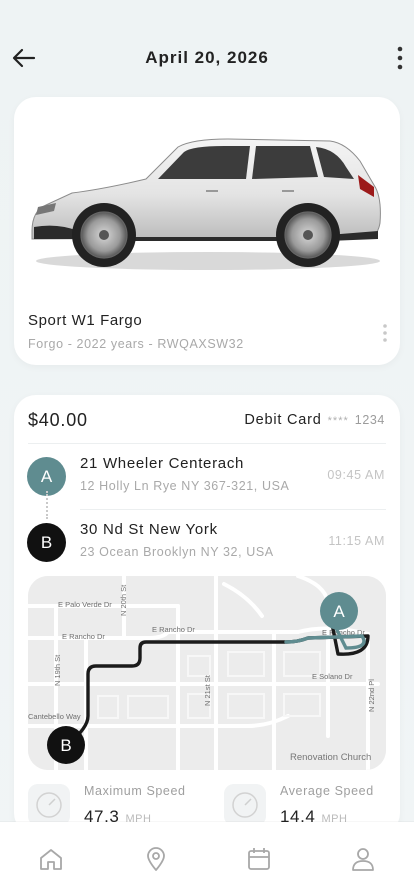 The image size is (414, 896). What do you see at coordinates (185, 486) in the screenshot?
I see `stop-address: 12 Holly Ln Rye NY 367-321, USA` at bounding box center [185, 486].